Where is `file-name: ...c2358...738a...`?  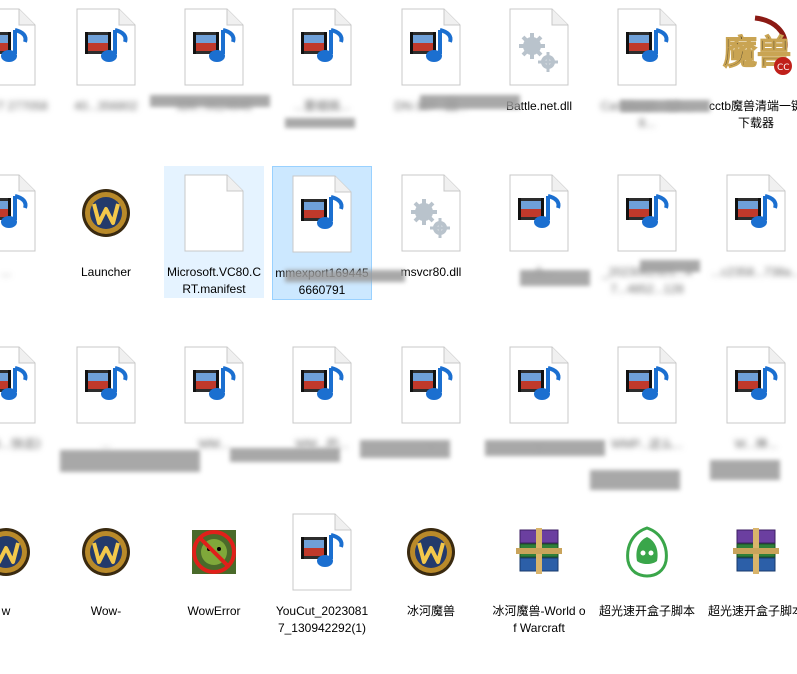 file-name: ...c2358...738a... is located at coordinates (754, 272).